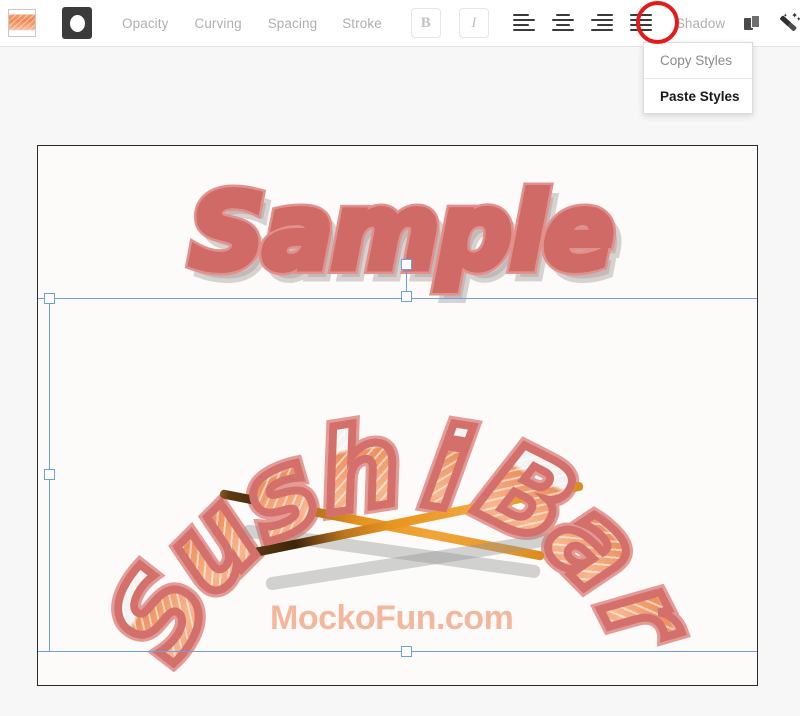 This screenshot has height=716, width=800. What do you see at coordinates (698, 95) in the screenshot?
I see `menu-item-paste-styles: Paste Styles` at bounding box center [698, 95].